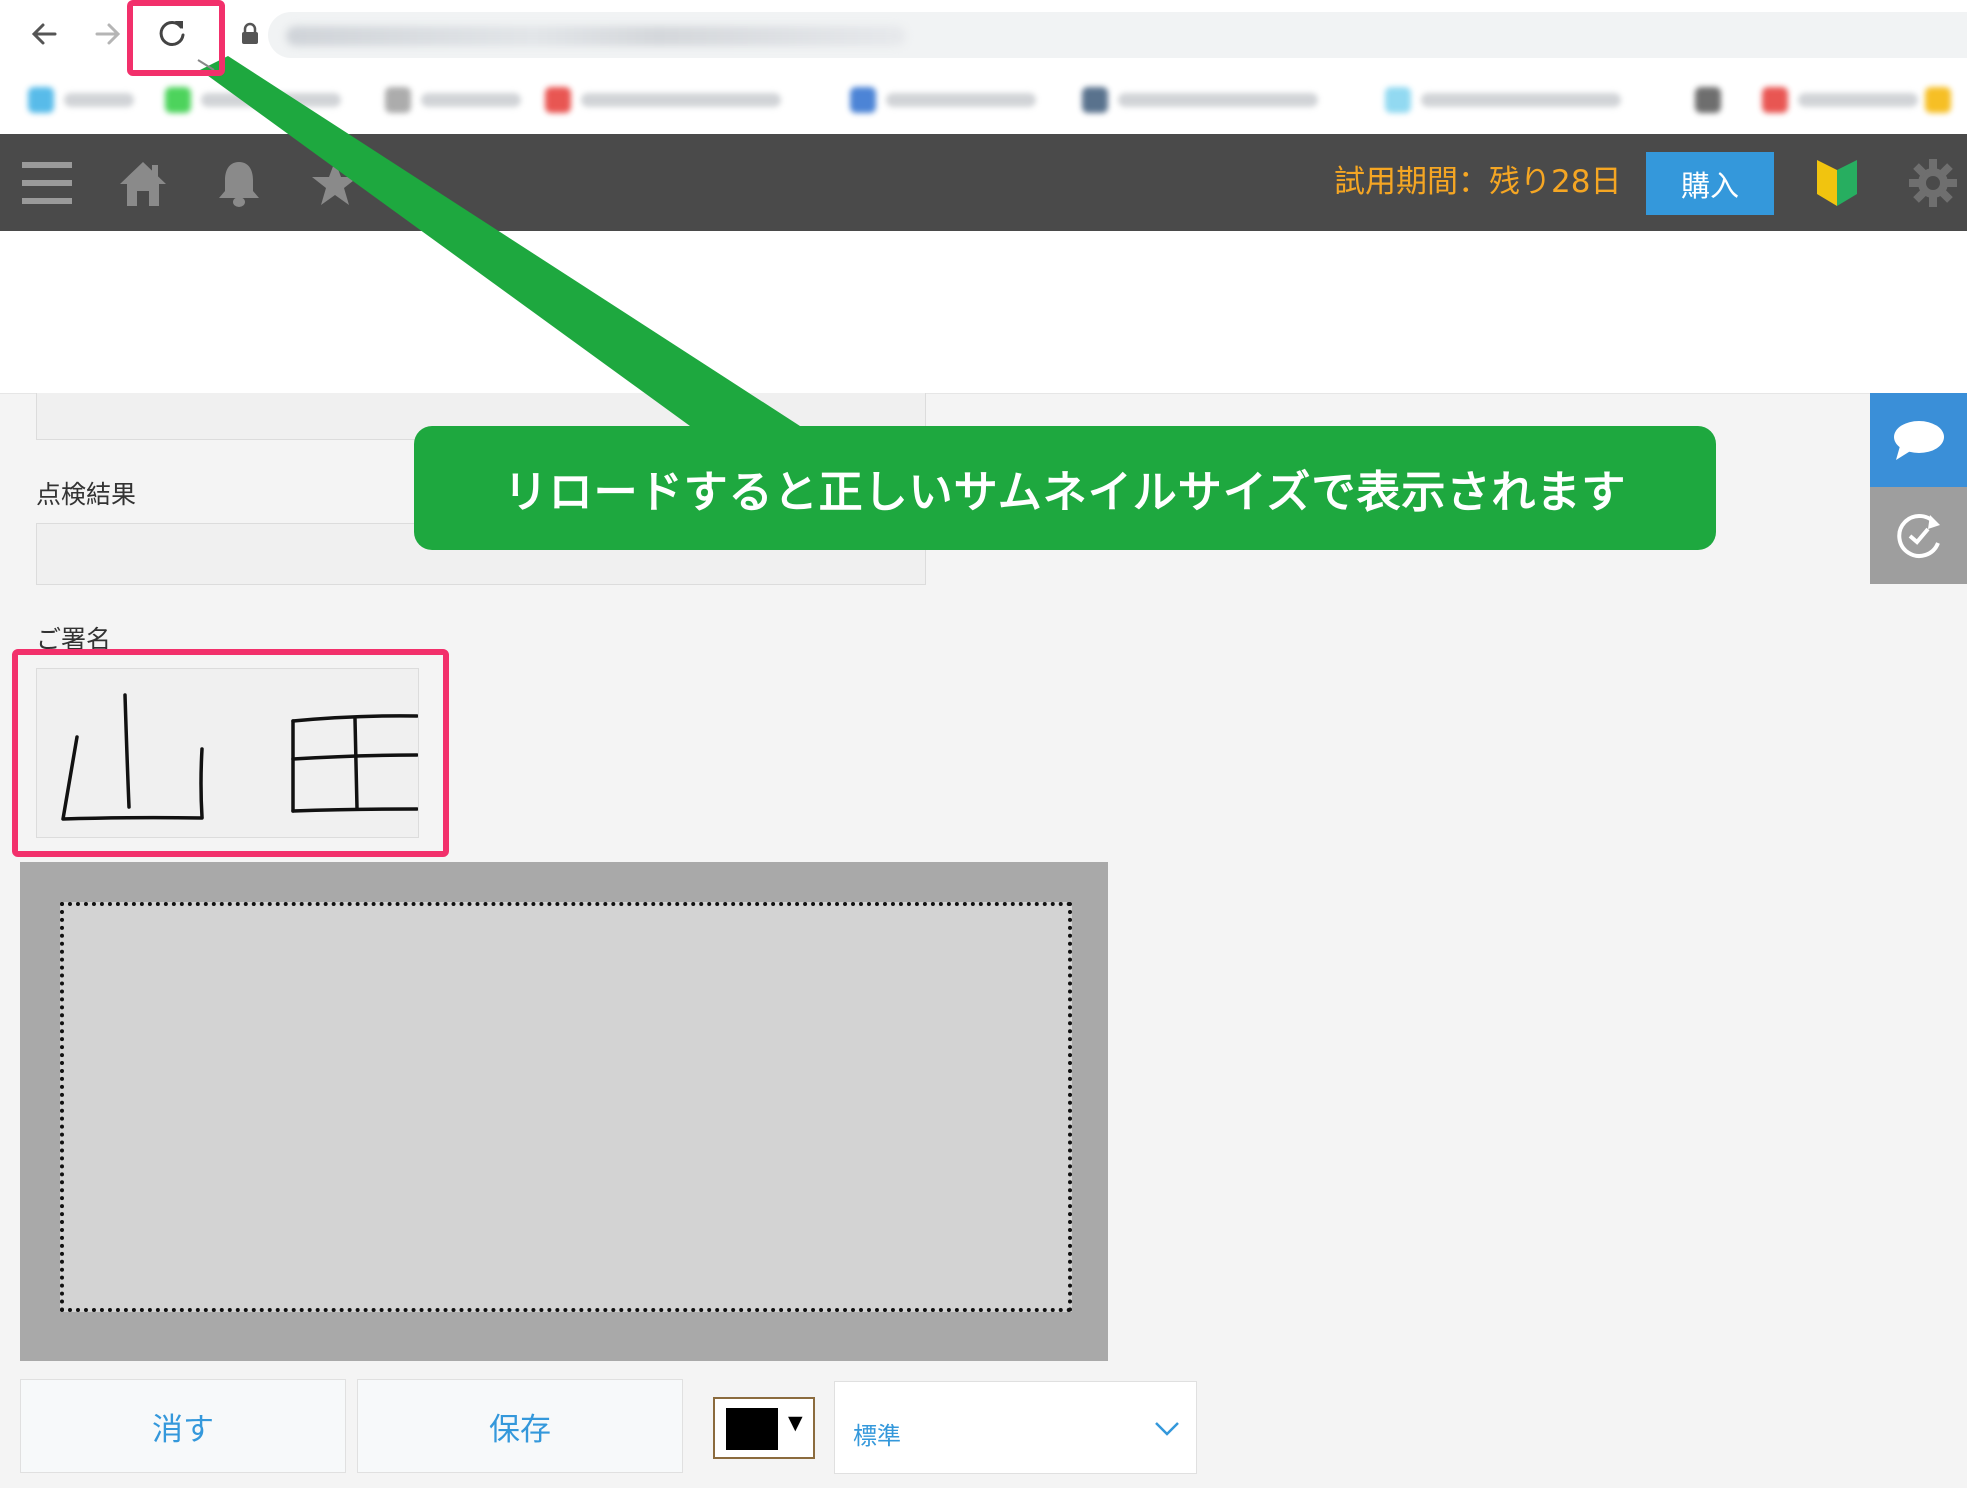 The height and width of the screenshot is (1488, 1967). Describe the element at coordinates (176, 38) in the screenshot. I see `reload-highlight-box` at that location.